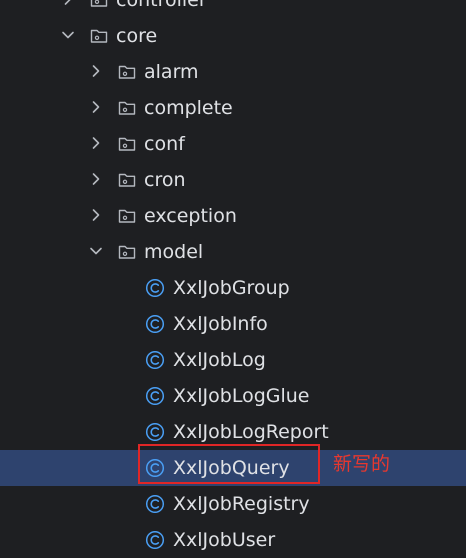  What do you see at coordinates (174, 252) in the screenshot?
I see `tree-item-label: model` at bounding box center [174, 252].